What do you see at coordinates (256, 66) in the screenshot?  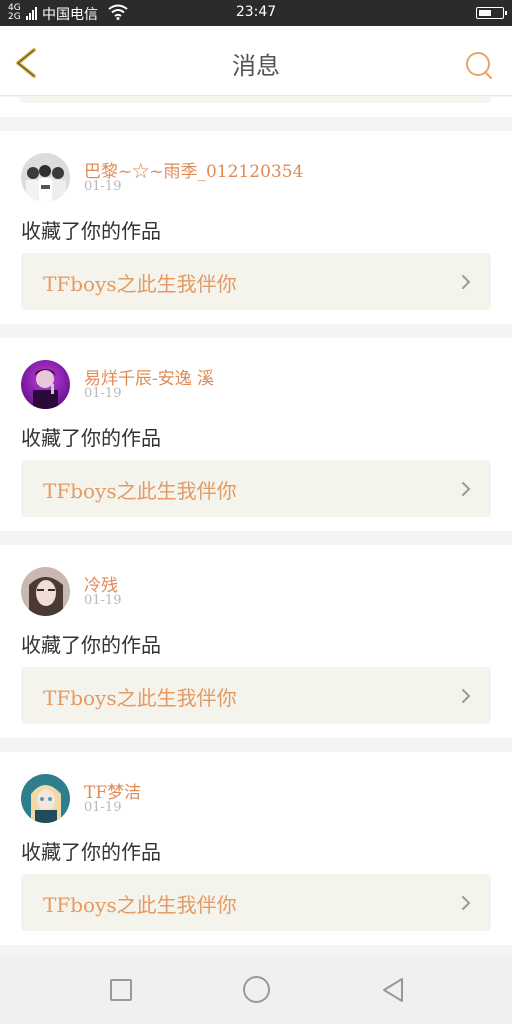 I see `page-title: 消息` at bounding box center [256, 66].